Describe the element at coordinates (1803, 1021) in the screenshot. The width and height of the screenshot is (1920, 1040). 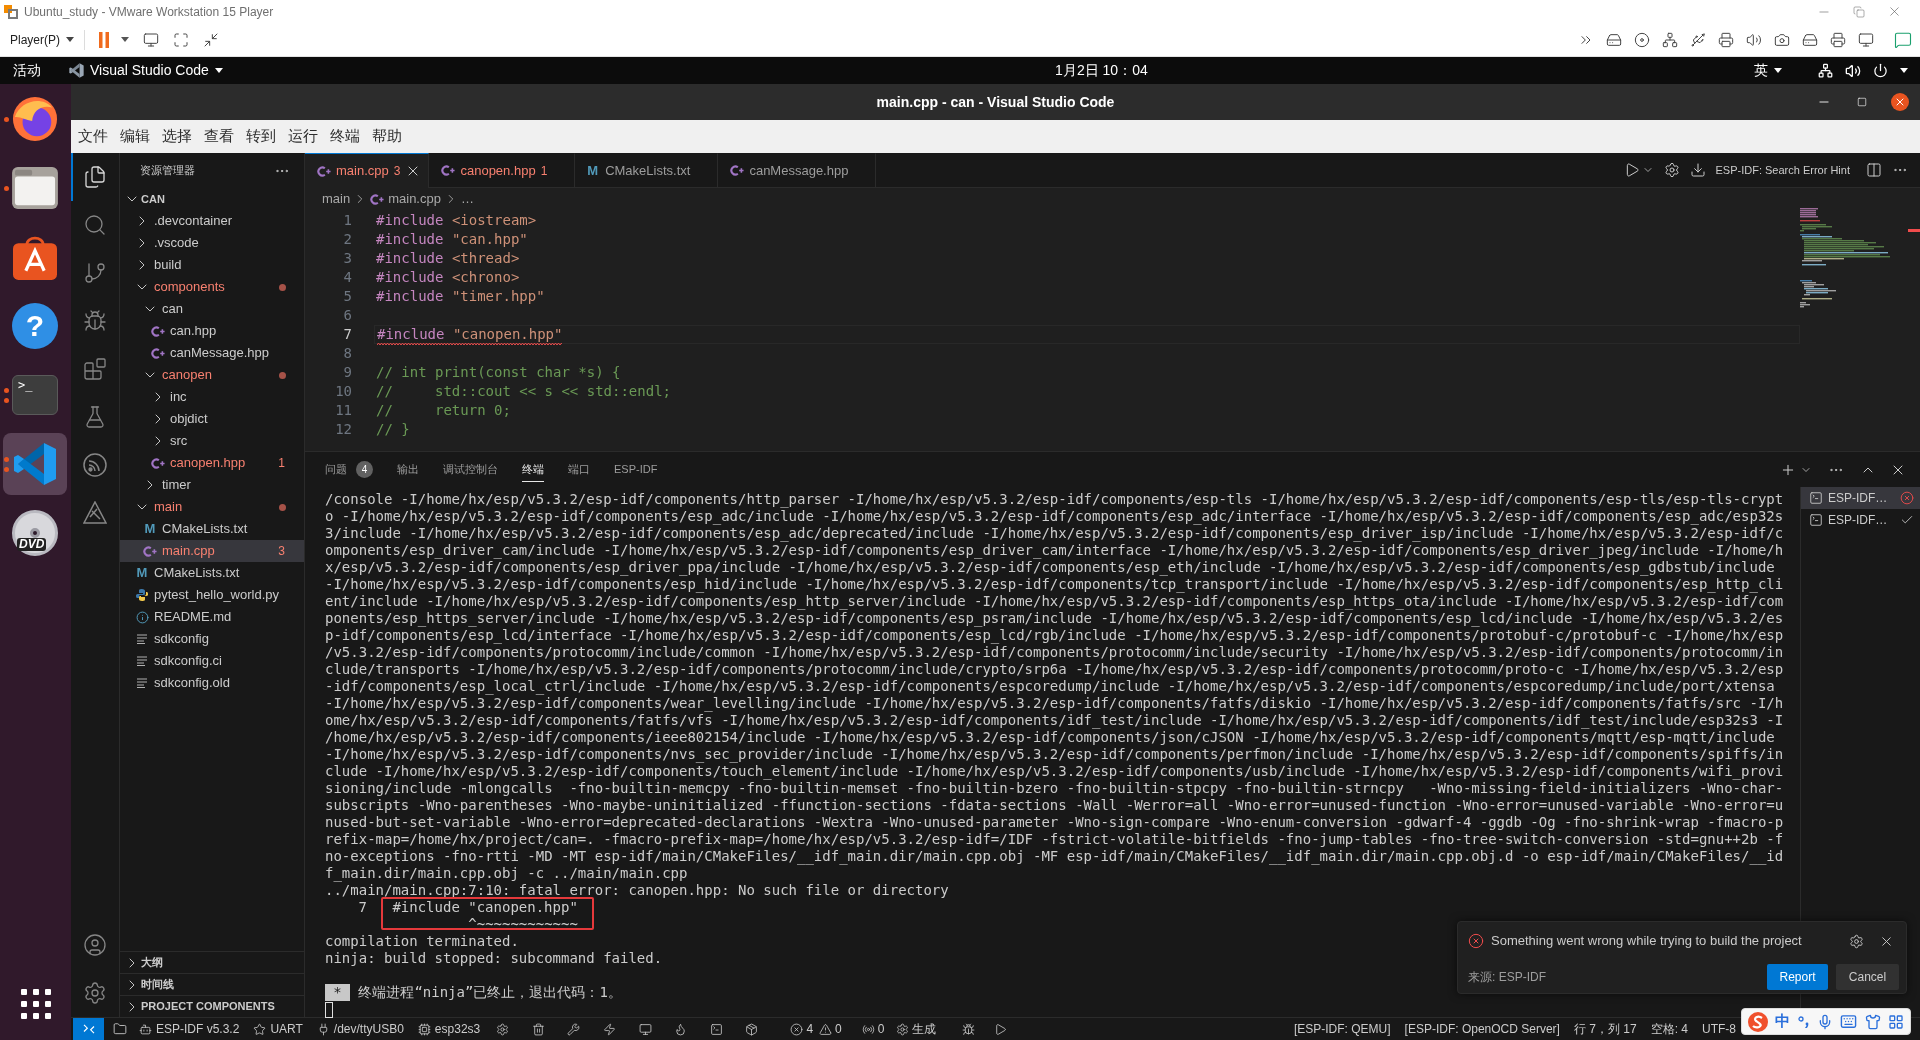
I see `punctuation-icon` at that location.